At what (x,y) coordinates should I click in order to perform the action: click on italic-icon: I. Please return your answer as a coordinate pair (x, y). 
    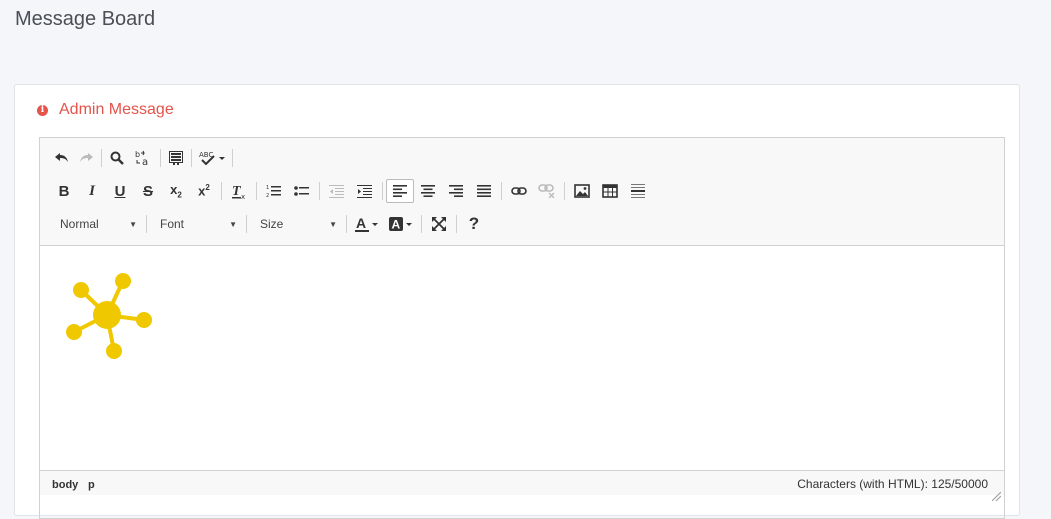
    Looking at the image, I should click on (92, 191).